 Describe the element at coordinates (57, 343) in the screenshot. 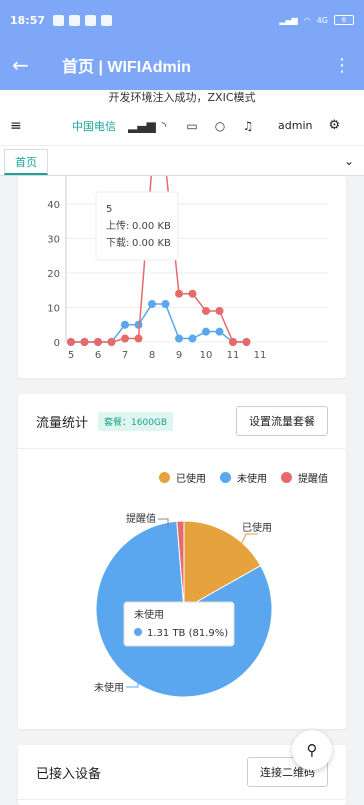

I see `y-tick-label: 0` at that location.